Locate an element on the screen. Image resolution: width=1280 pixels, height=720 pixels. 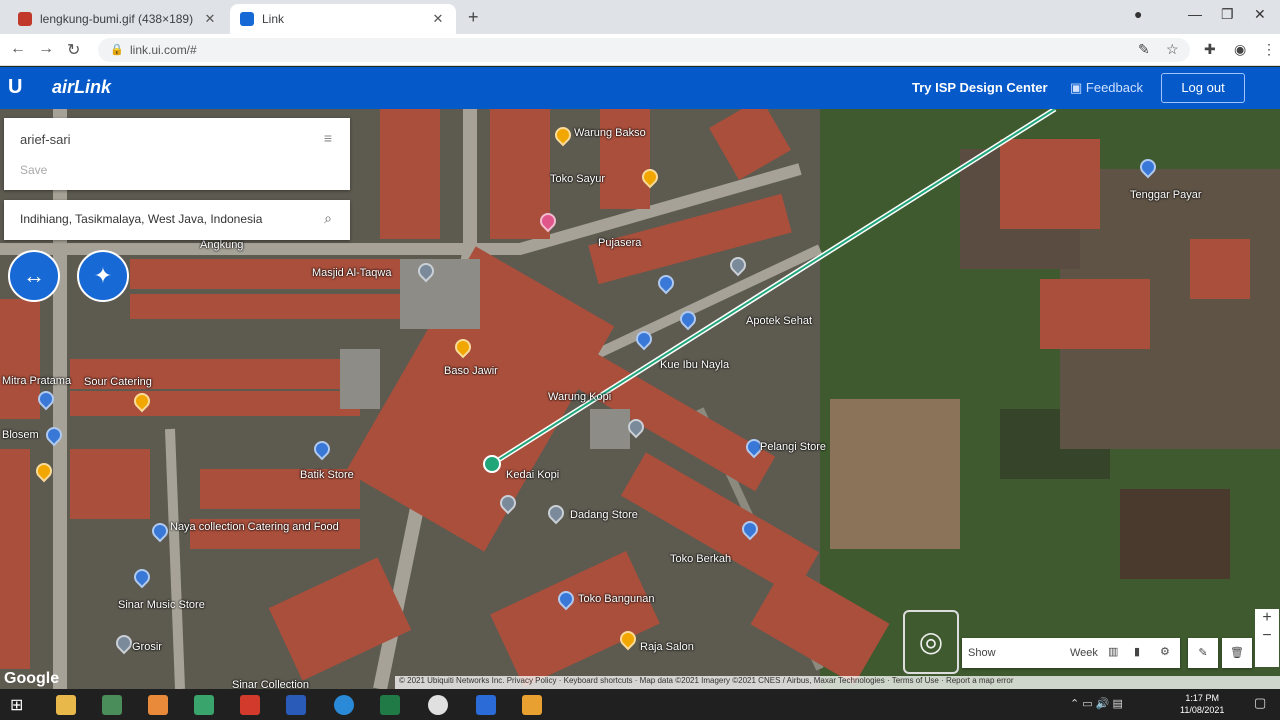
pencil-icon: ✎ is located at coordinates (1203, 653).